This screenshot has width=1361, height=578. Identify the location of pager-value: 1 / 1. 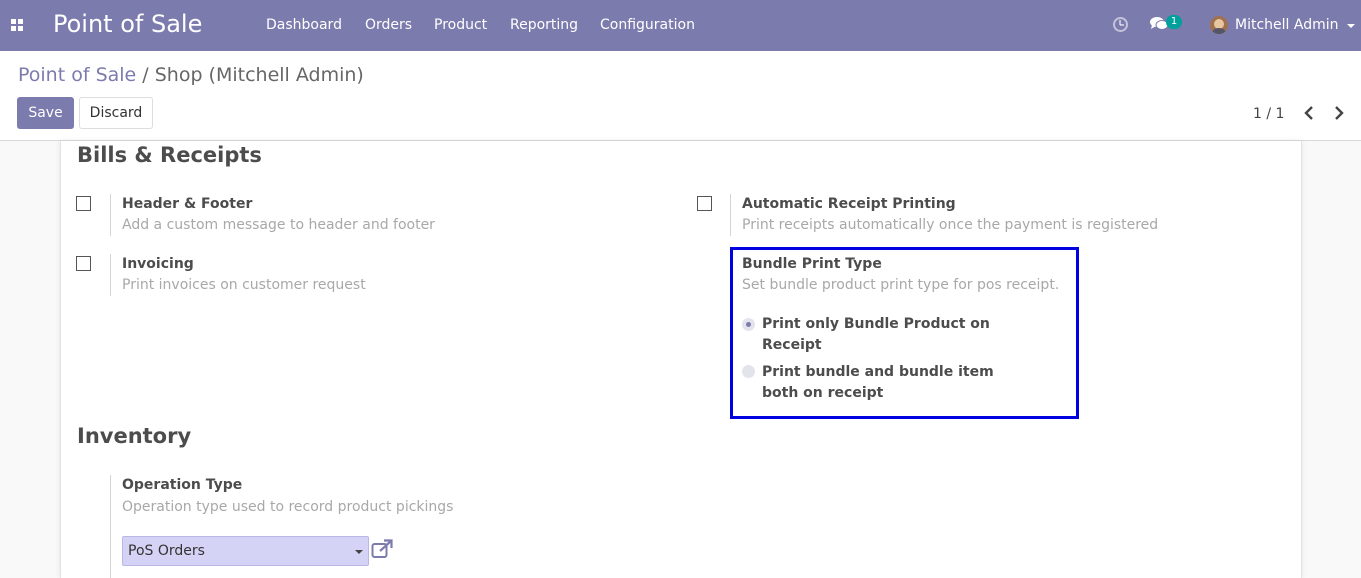
(1268, 114).